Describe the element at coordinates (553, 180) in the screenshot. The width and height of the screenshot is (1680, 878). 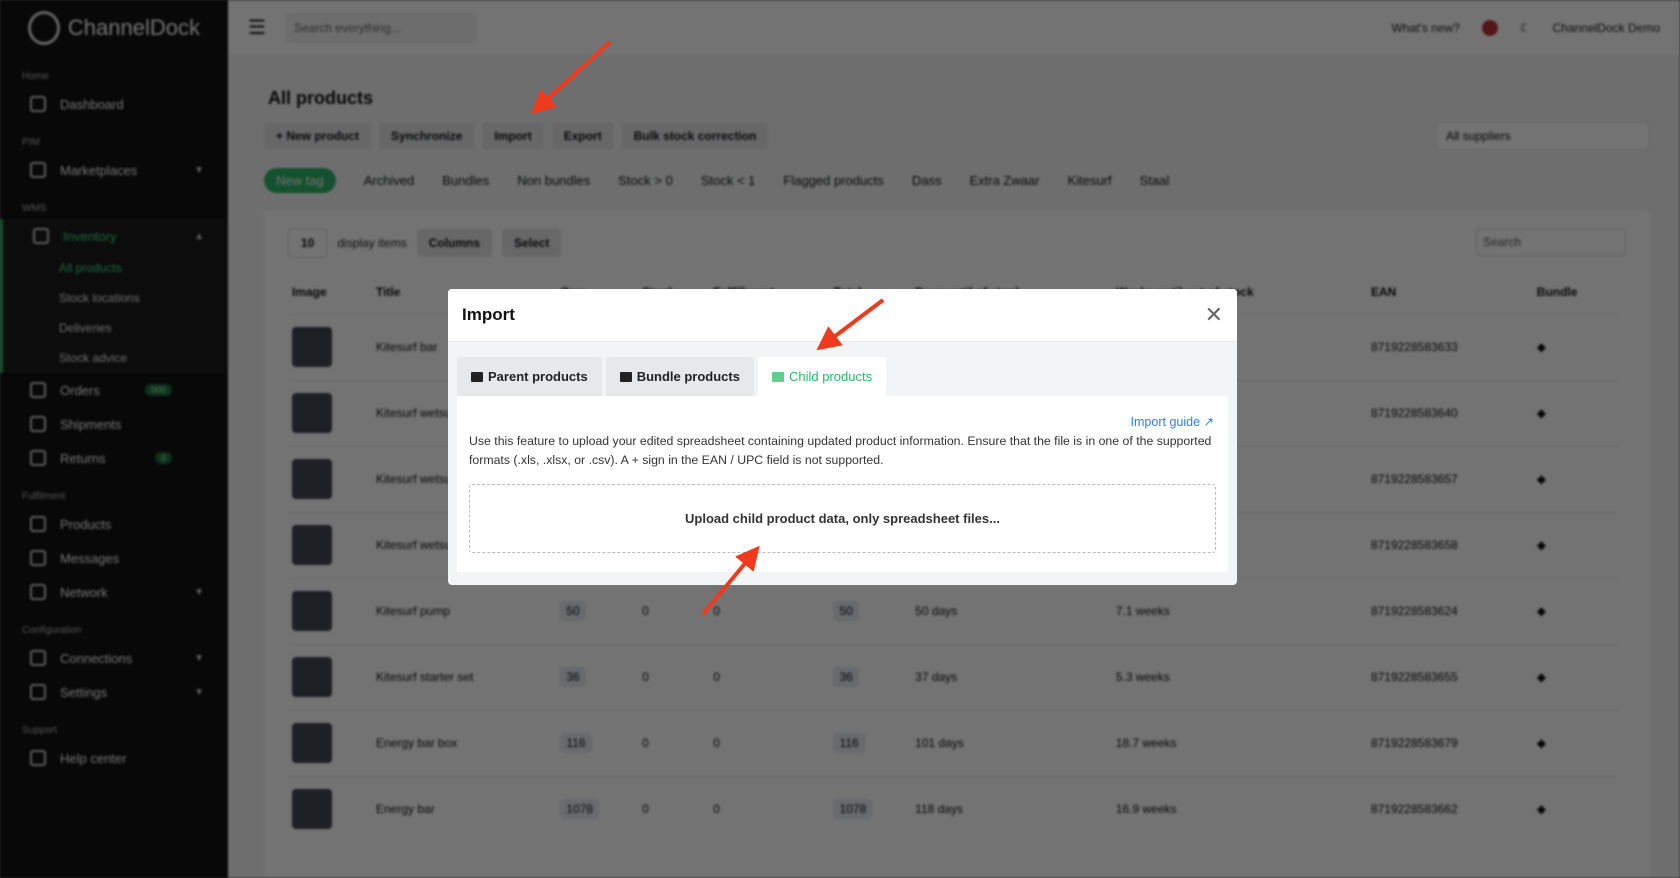
I see `filter-tag: Non bundles` at that location.